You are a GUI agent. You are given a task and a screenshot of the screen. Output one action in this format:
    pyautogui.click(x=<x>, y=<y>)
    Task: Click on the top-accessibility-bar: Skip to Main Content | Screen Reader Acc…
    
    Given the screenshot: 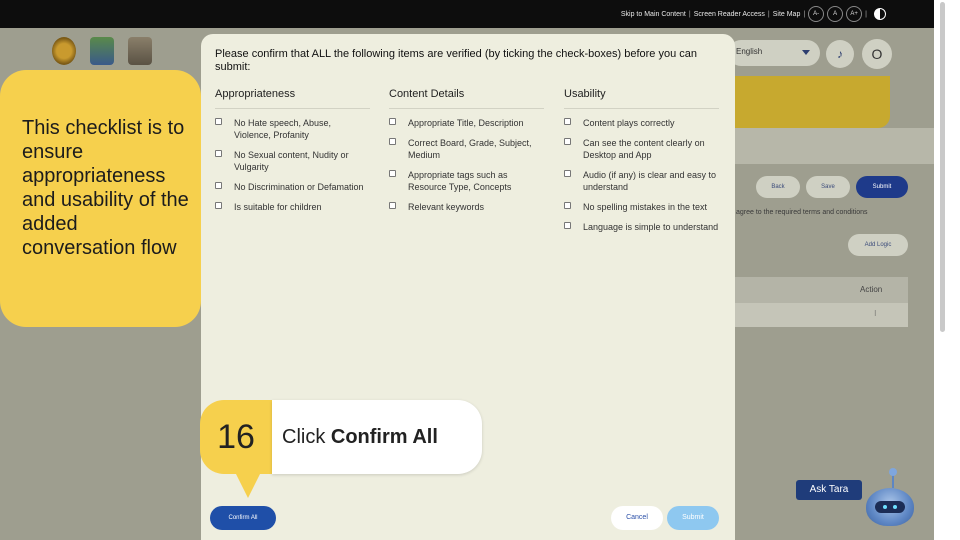 What is the action you would take?
    pyautogui.click(x=467, y=14)
    